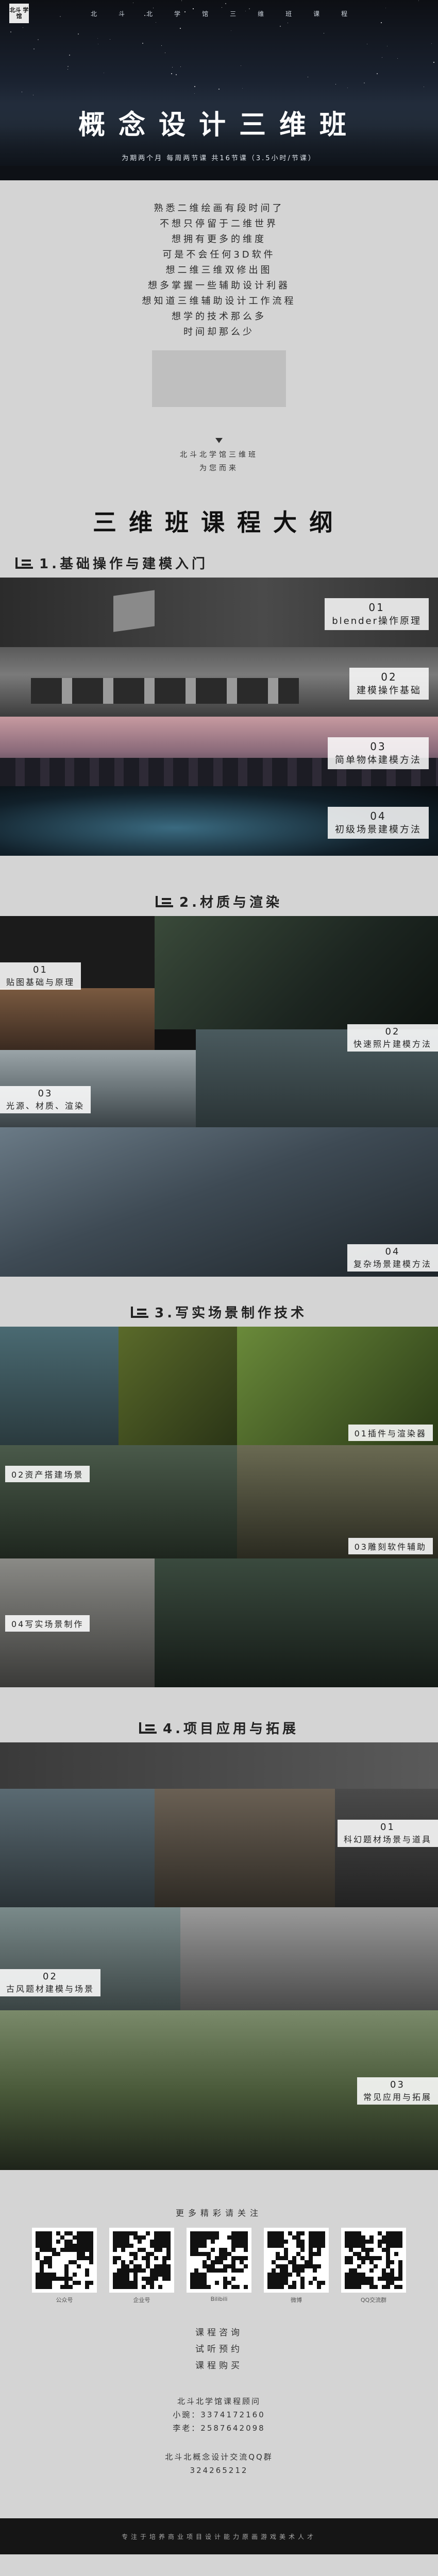 Image resolution: width=438 pixels, height=2576 pixels. Describe the element at coordinates (218, 2536) in the screenshot. I see `footer-text: 专注于培养商业项目设计能力原画游戏美术人才` at that location.